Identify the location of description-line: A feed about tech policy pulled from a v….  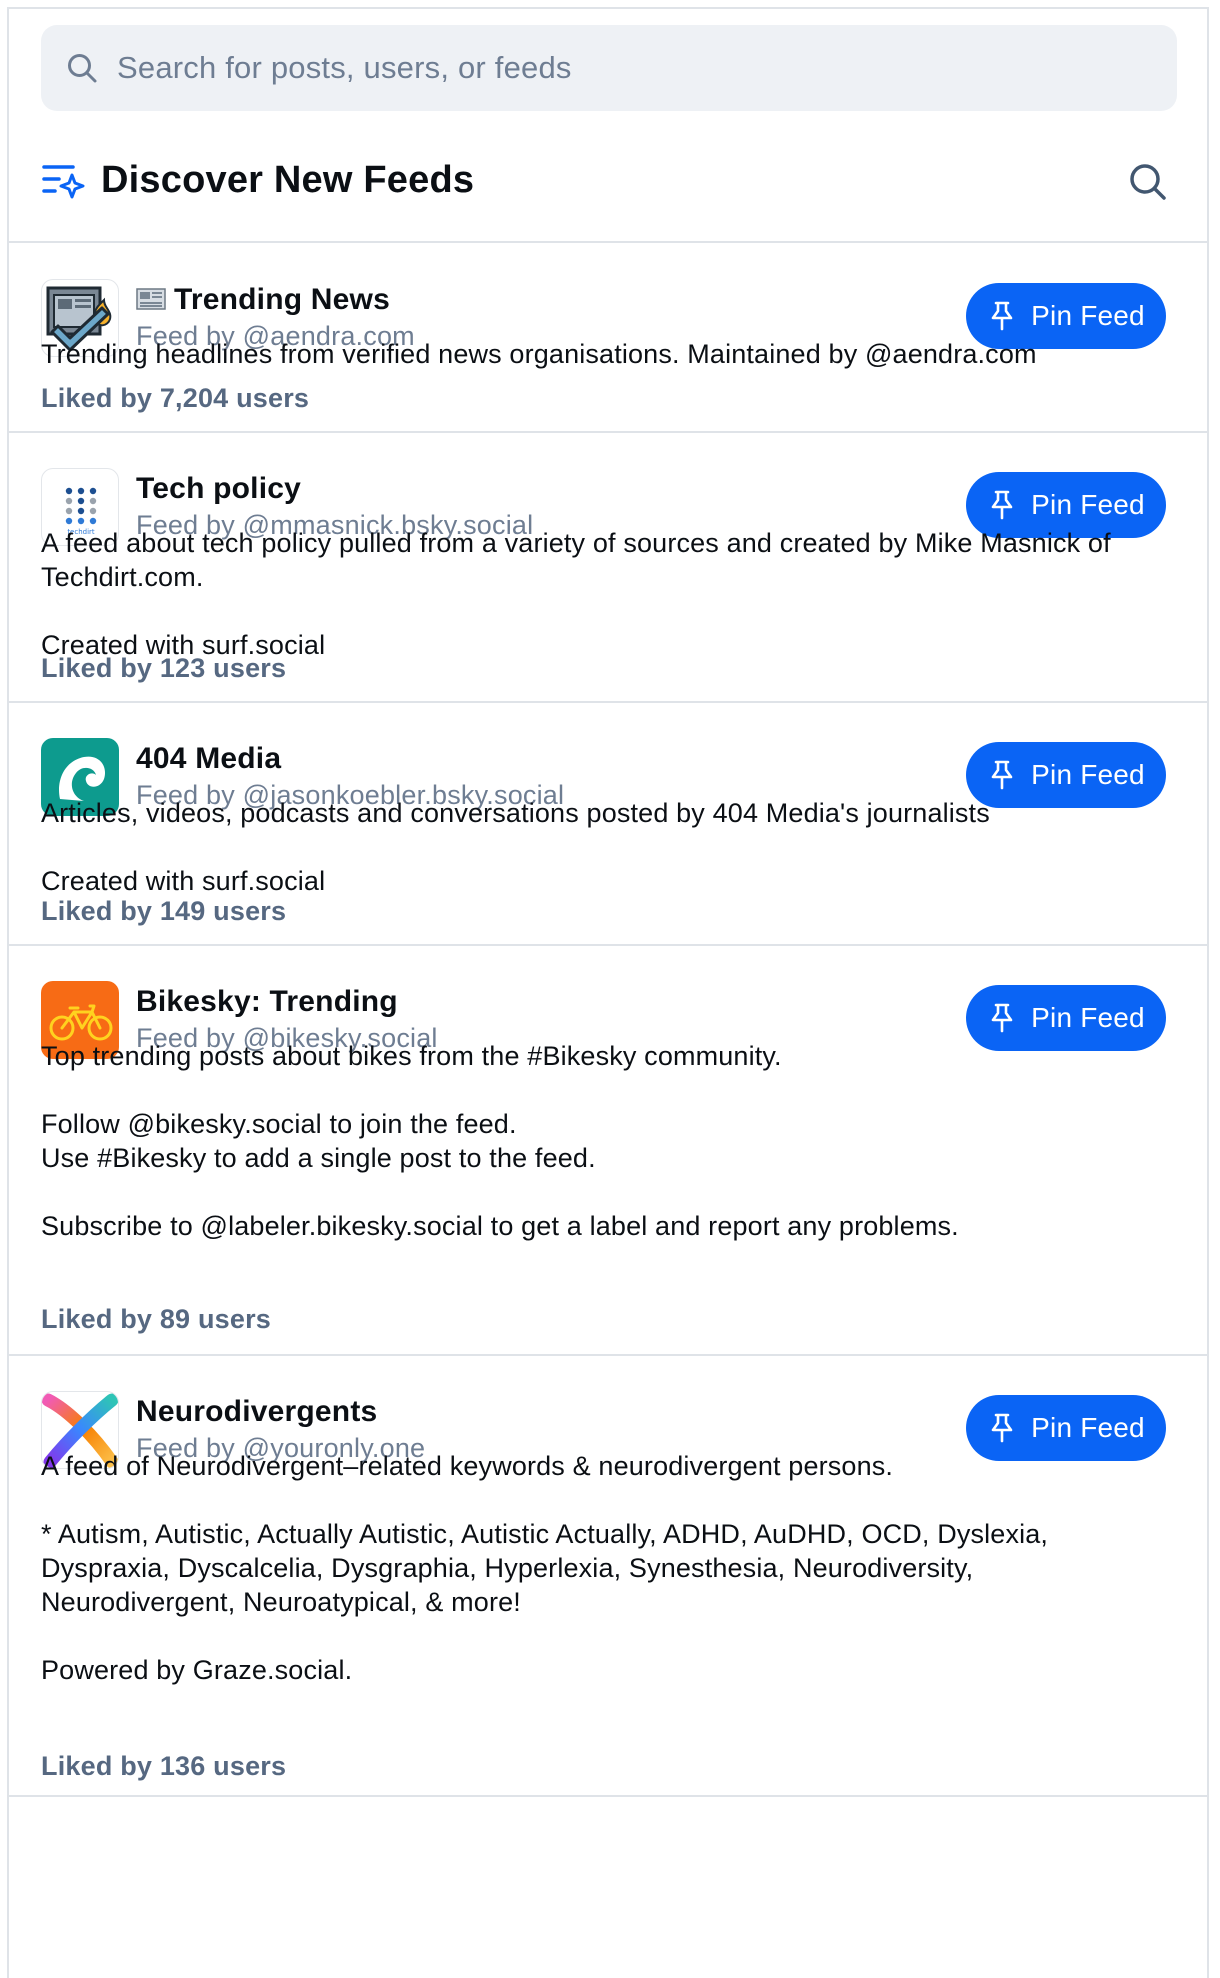
(576, 560).